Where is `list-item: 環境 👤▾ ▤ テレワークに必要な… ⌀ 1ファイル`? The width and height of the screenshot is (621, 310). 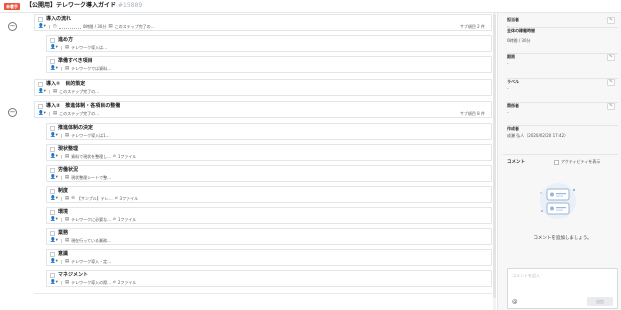
list-item: 環境 👤▾ ▤ テレワークに必要な… ⌀ 1ファイル is located at coordinates (269, 215).